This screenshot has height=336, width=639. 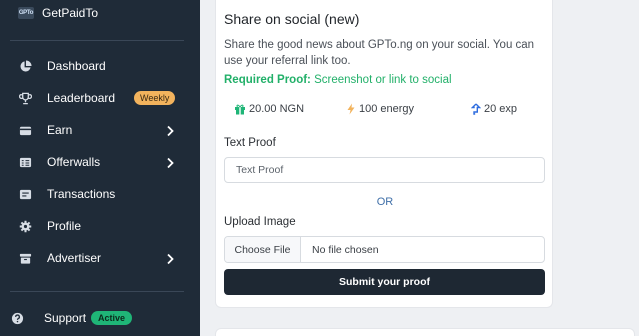 I want to click on question-circle-icon, so click(x=17, y=318).